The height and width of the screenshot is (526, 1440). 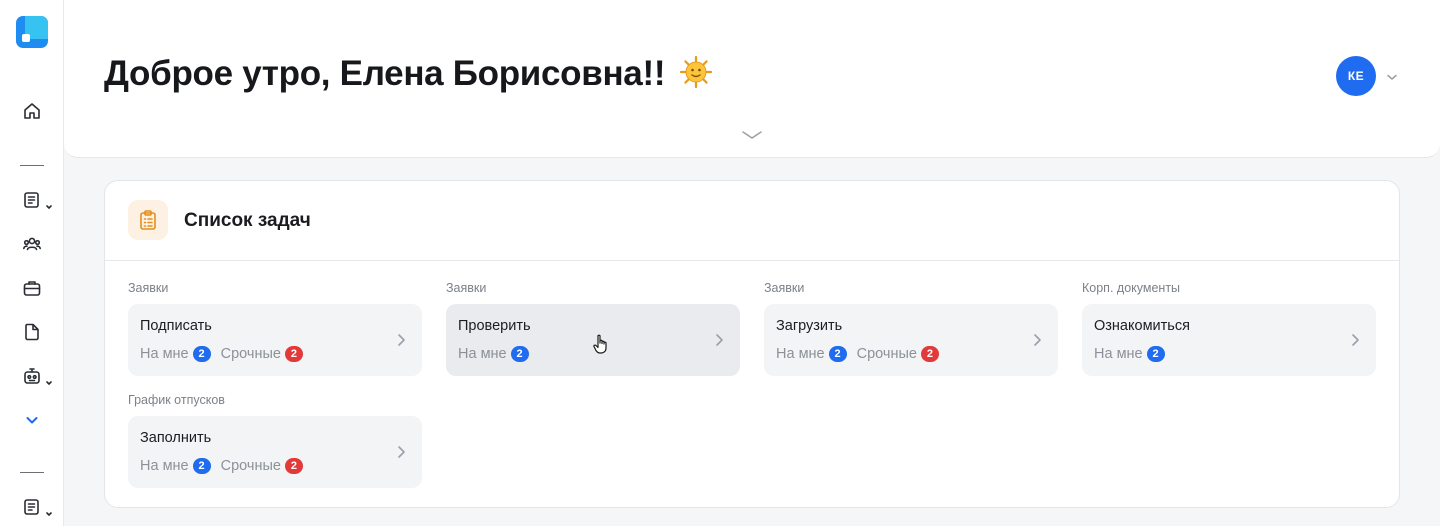 What do you see at coordinates (26, 38) in the screenshot?
I see `logo-square-bottom` at bounding box center [26, 38].